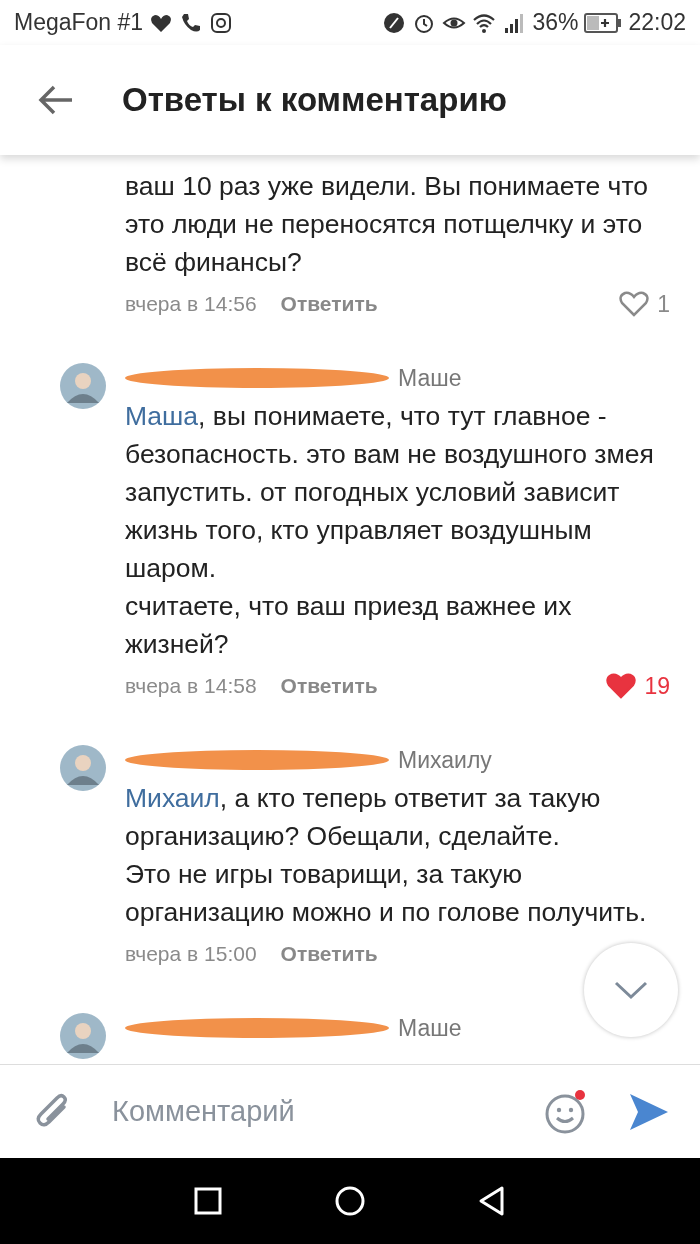 This screenshot has width=700, height=1244. Describe the element at coordinates (162, 416) in the screenshot. I see `mention-link: Маша` at that location.